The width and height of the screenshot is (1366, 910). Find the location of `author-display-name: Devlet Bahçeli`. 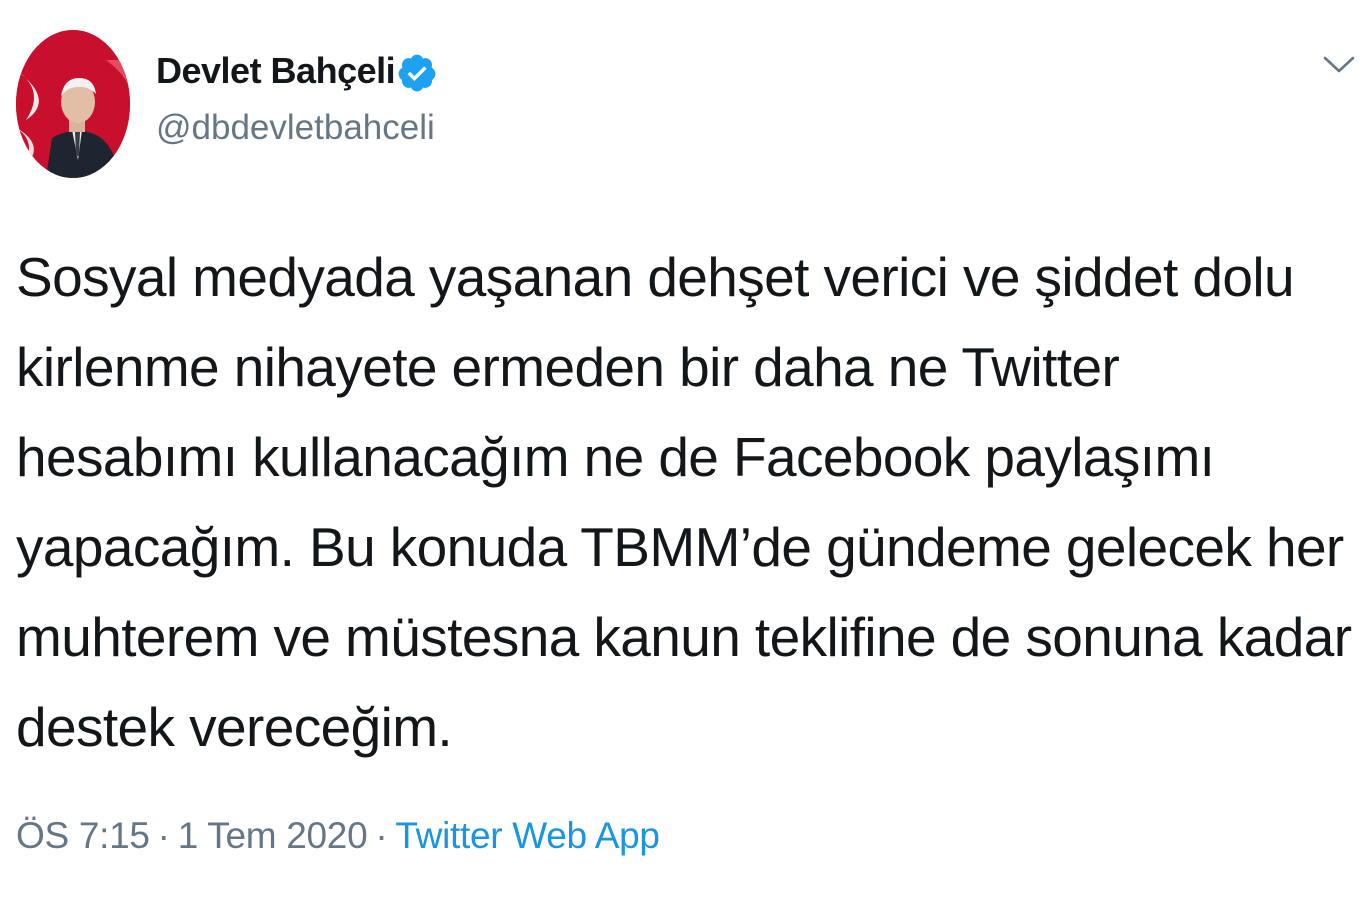

author-display-name: Devlet Bahçeli is located at coordinates (276, 71).